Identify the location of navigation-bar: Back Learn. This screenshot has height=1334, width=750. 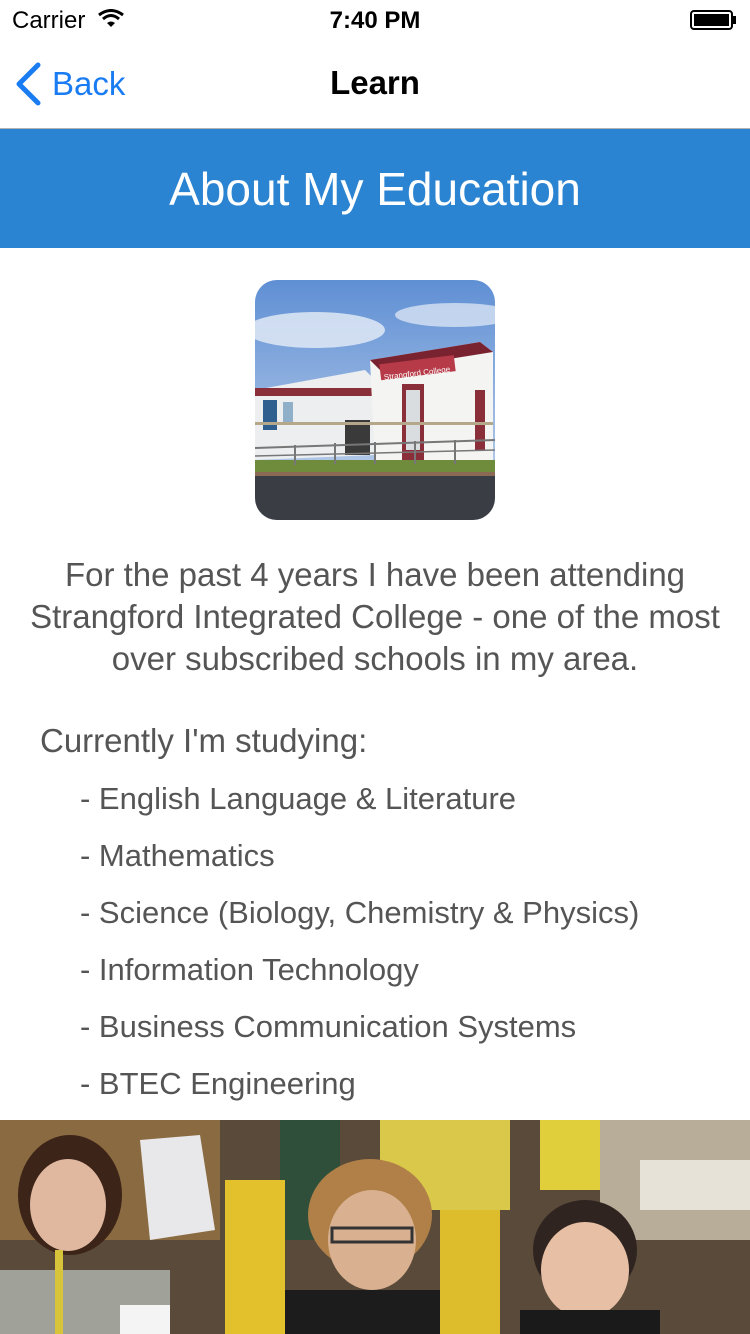
(375, 84).